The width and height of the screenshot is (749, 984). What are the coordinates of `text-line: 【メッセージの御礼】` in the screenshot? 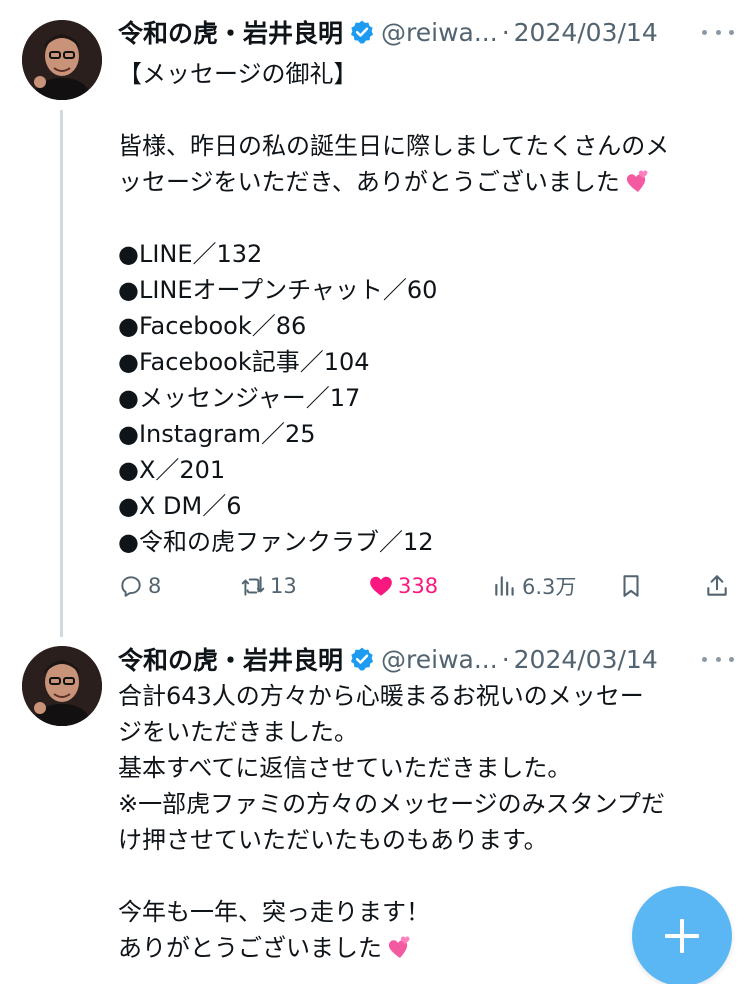 It's located at (238, 74).